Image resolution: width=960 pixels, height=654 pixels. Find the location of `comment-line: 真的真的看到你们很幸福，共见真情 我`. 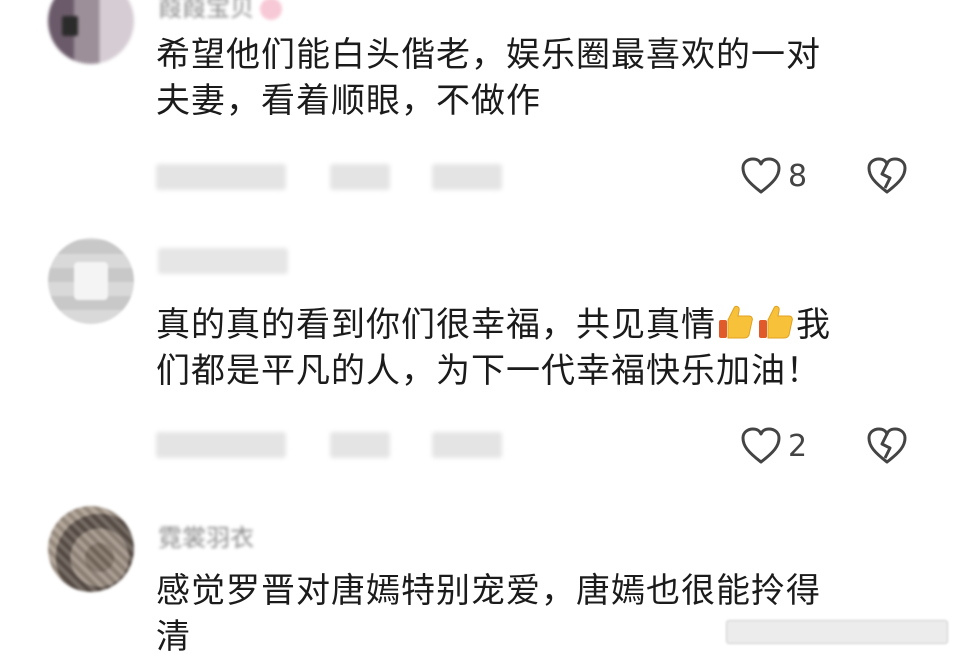

comment-line: 真的真的看到你们很幸福，共见真情 我 is located at coordinates (526, 325).